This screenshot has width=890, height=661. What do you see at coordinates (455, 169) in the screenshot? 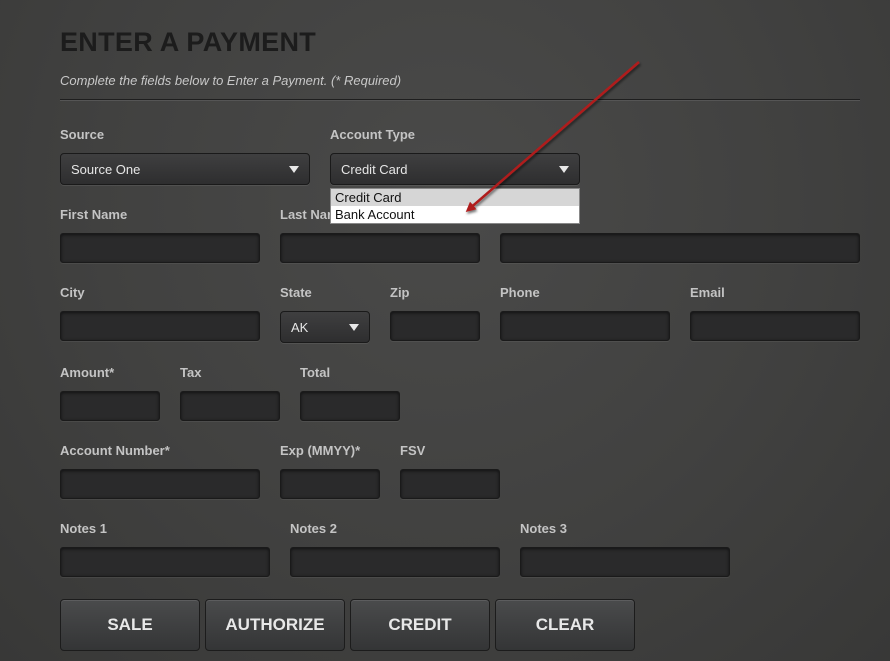
I see `account-type-select: Credit Card` at bounding box center [455, 169].